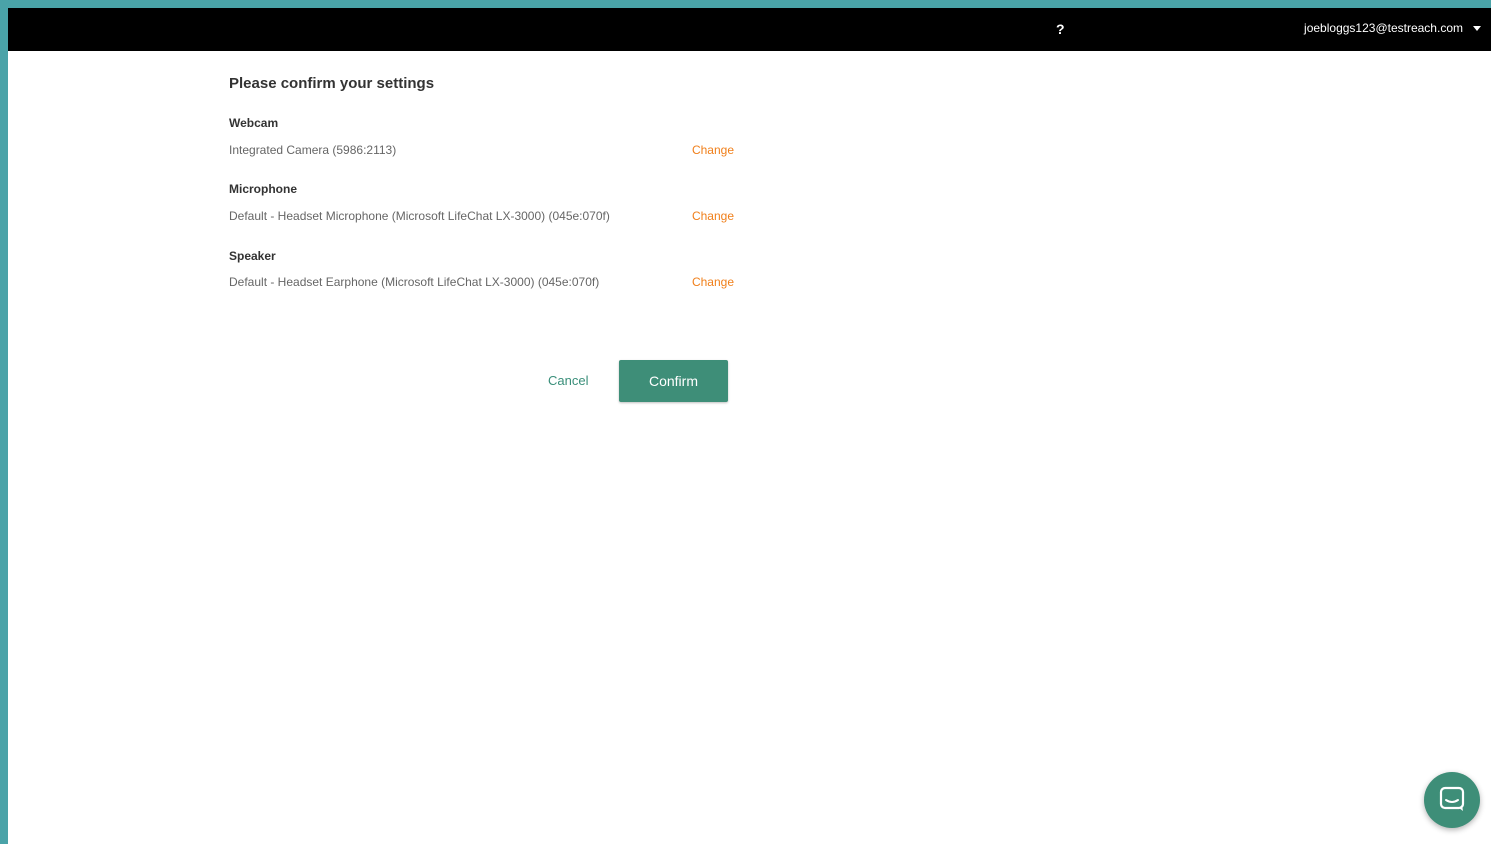 The image size is (1491, 844). I want to click on webcam-row: Integrated Camera (5986:2113) Change, so click(481, 150).